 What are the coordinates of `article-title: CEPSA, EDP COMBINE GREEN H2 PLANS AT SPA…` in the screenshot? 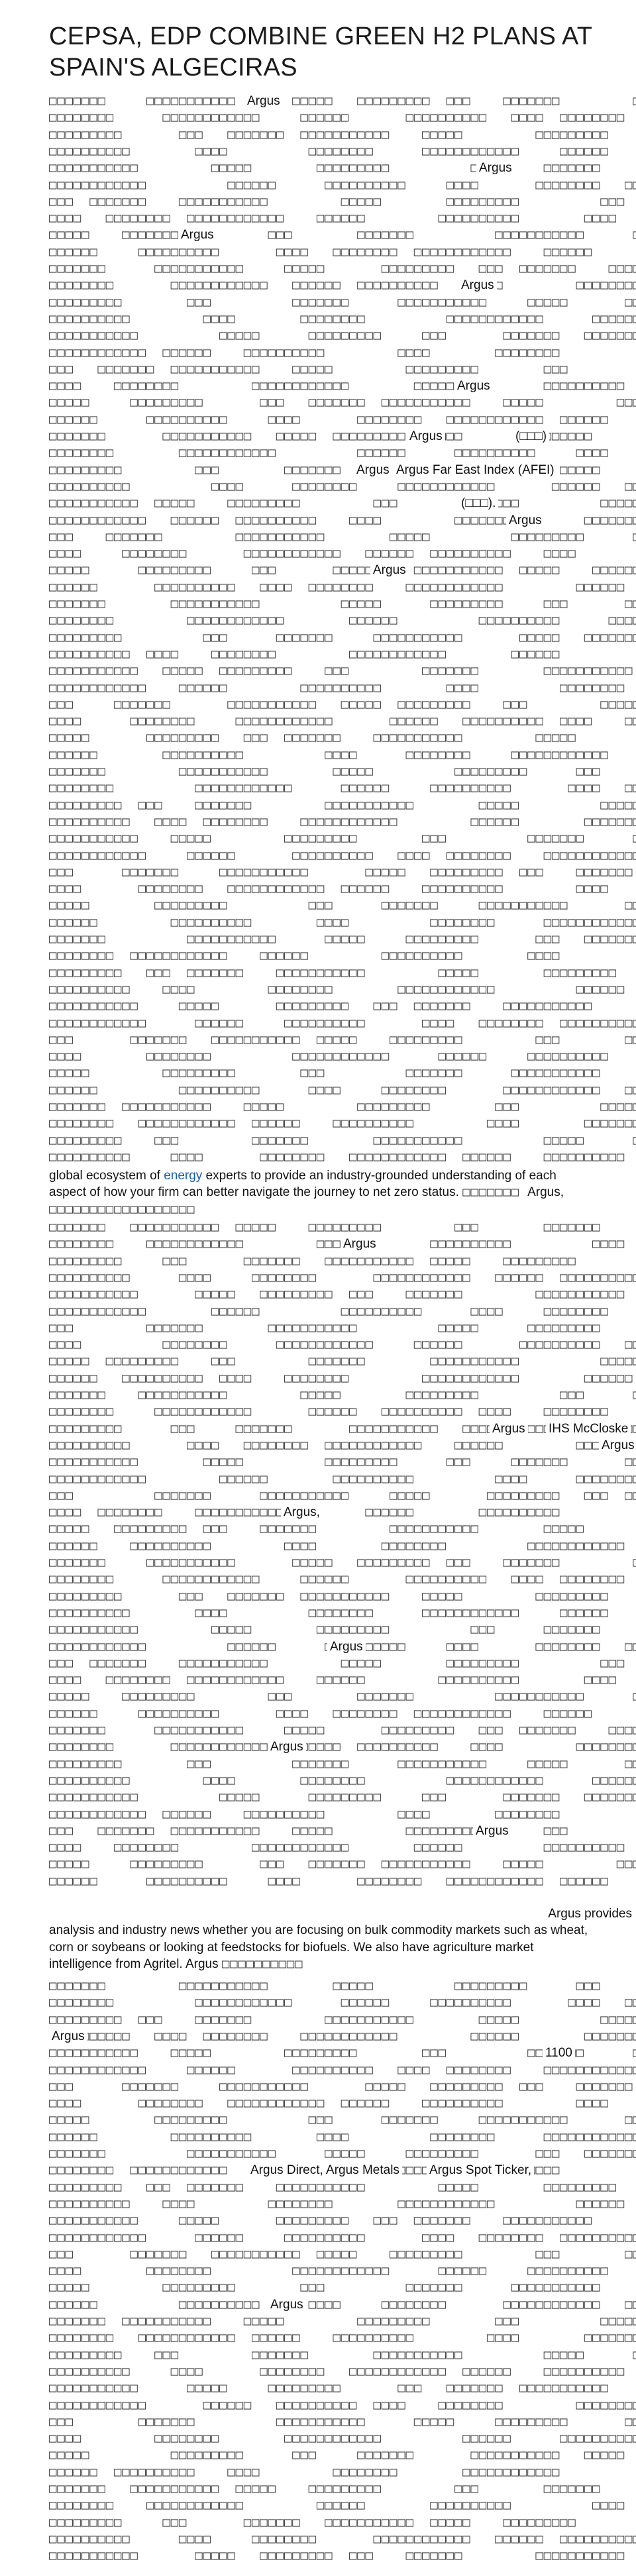 It's located at (320, 52).